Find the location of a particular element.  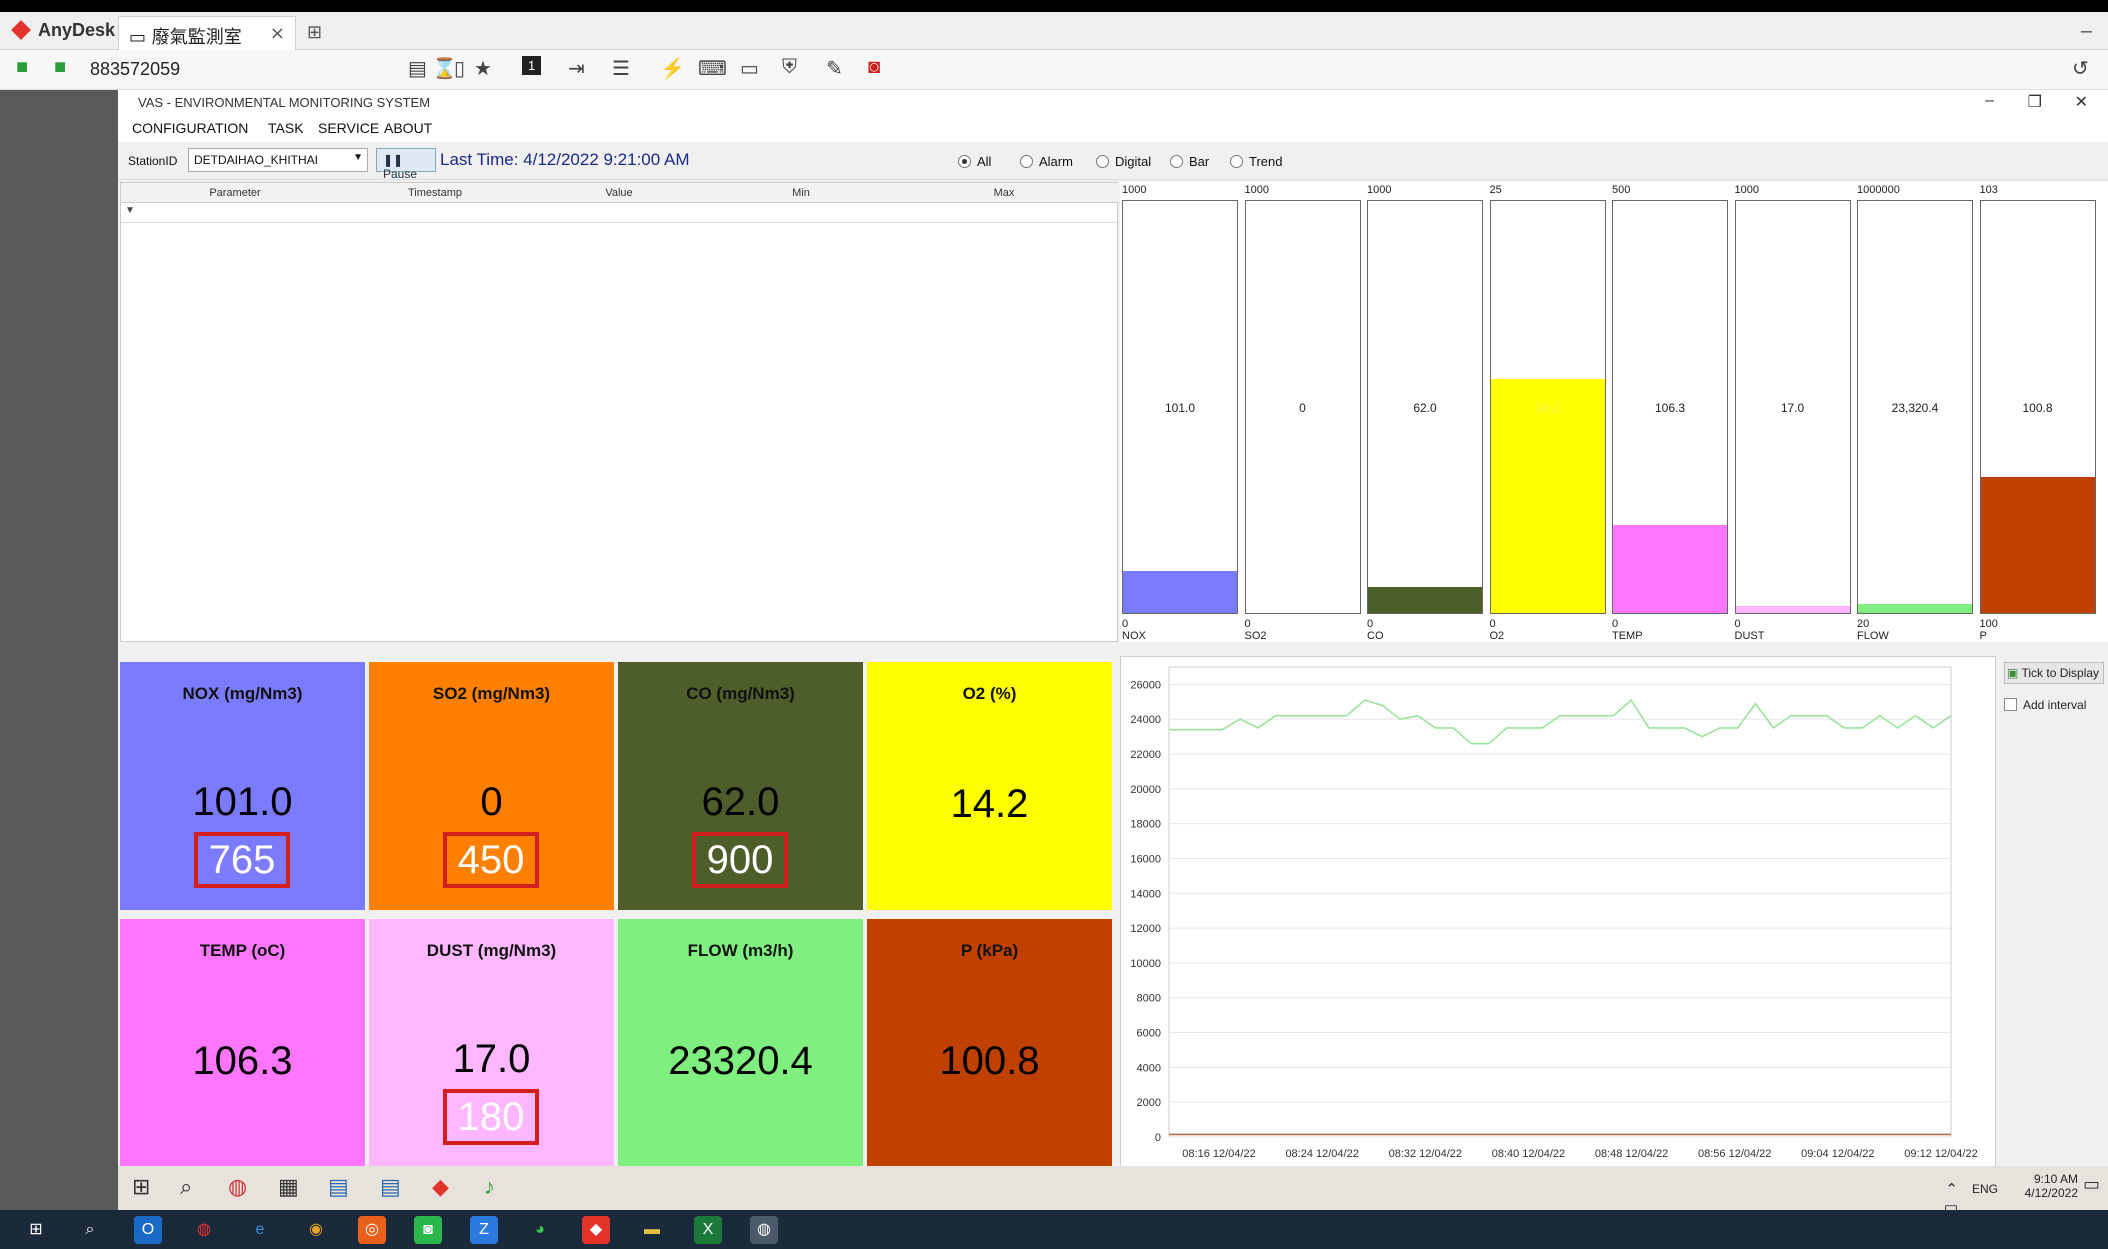

notification-icon: ▭ is located at coordinates (2091, 1184).